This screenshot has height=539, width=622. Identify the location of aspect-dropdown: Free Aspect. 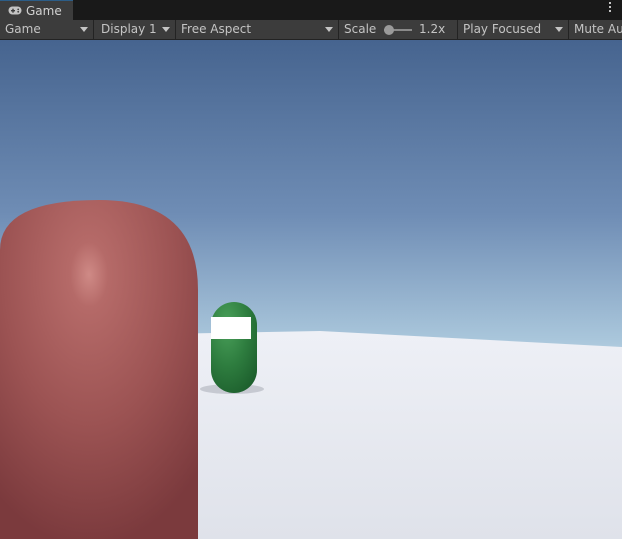
(257, 29).